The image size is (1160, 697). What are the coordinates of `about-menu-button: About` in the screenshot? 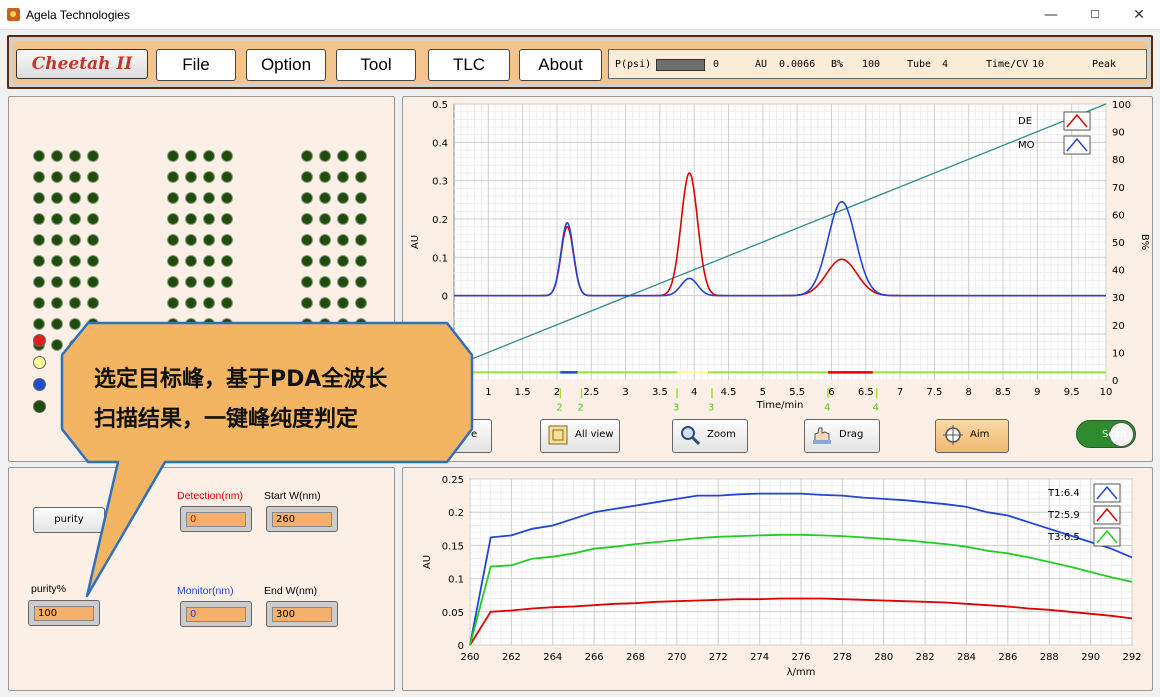 It's located at (560, 65).